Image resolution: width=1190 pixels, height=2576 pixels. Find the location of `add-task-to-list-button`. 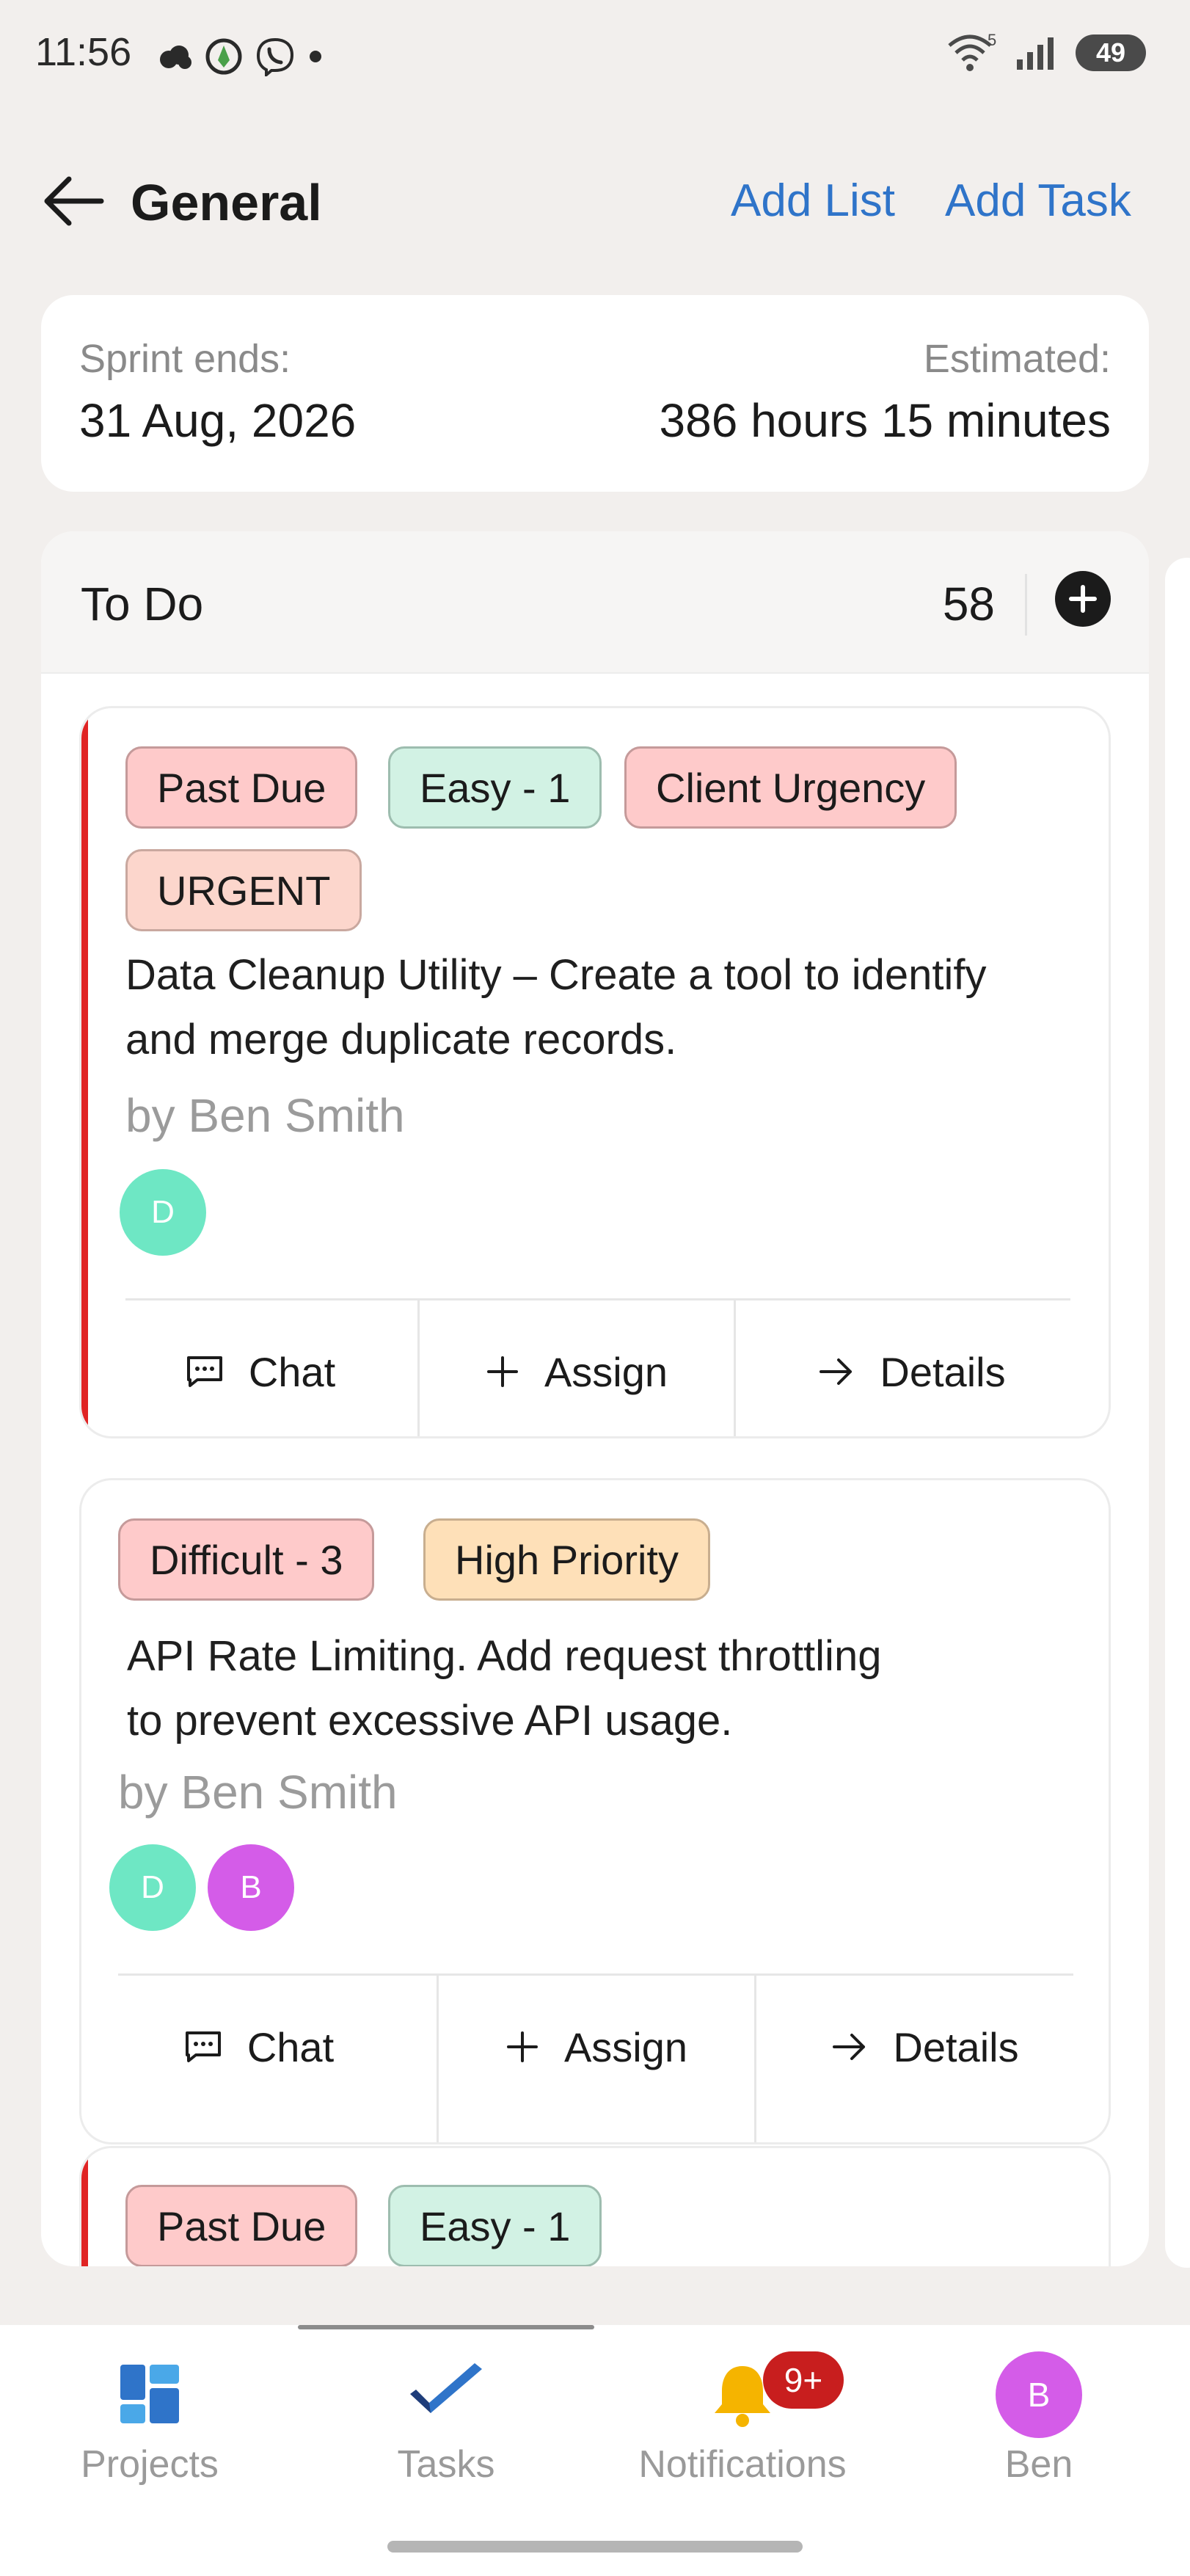

add-task-to-list-button is located at coordinates (1083, 599).